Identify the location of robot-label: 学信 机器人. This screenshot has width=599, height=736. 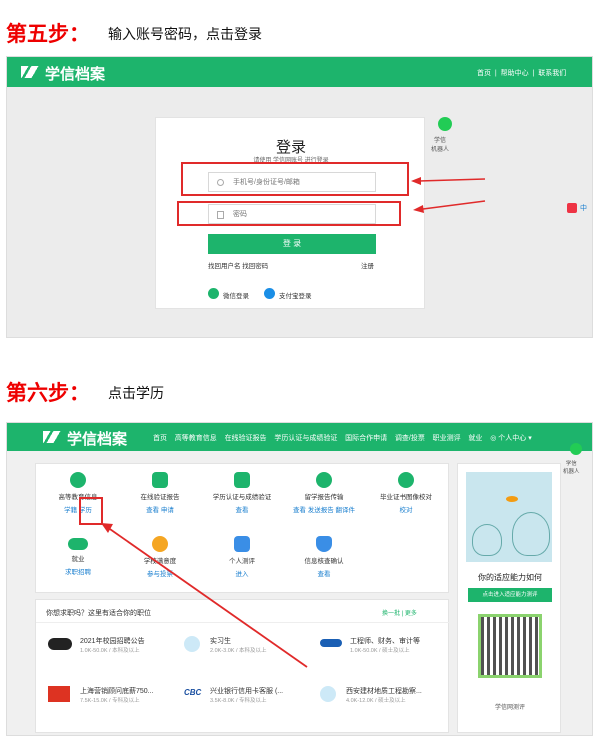
(440, 145).